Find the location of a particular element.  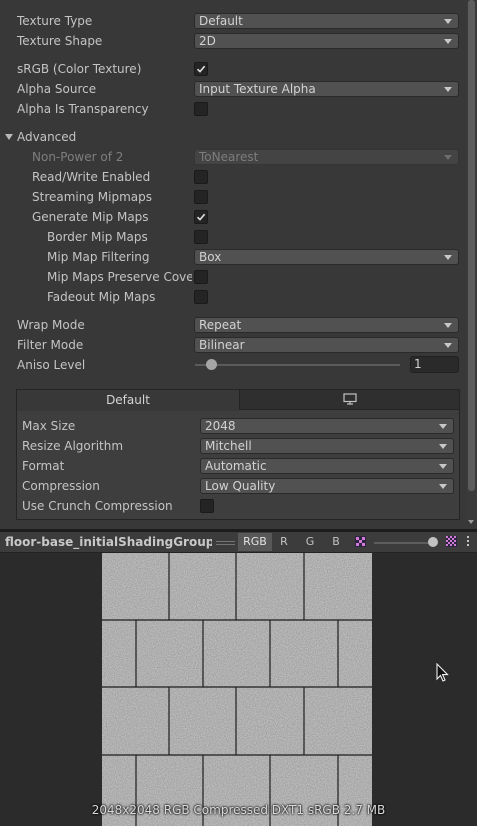

texture-shape-value: 2D is located at coordinates (207, 41).